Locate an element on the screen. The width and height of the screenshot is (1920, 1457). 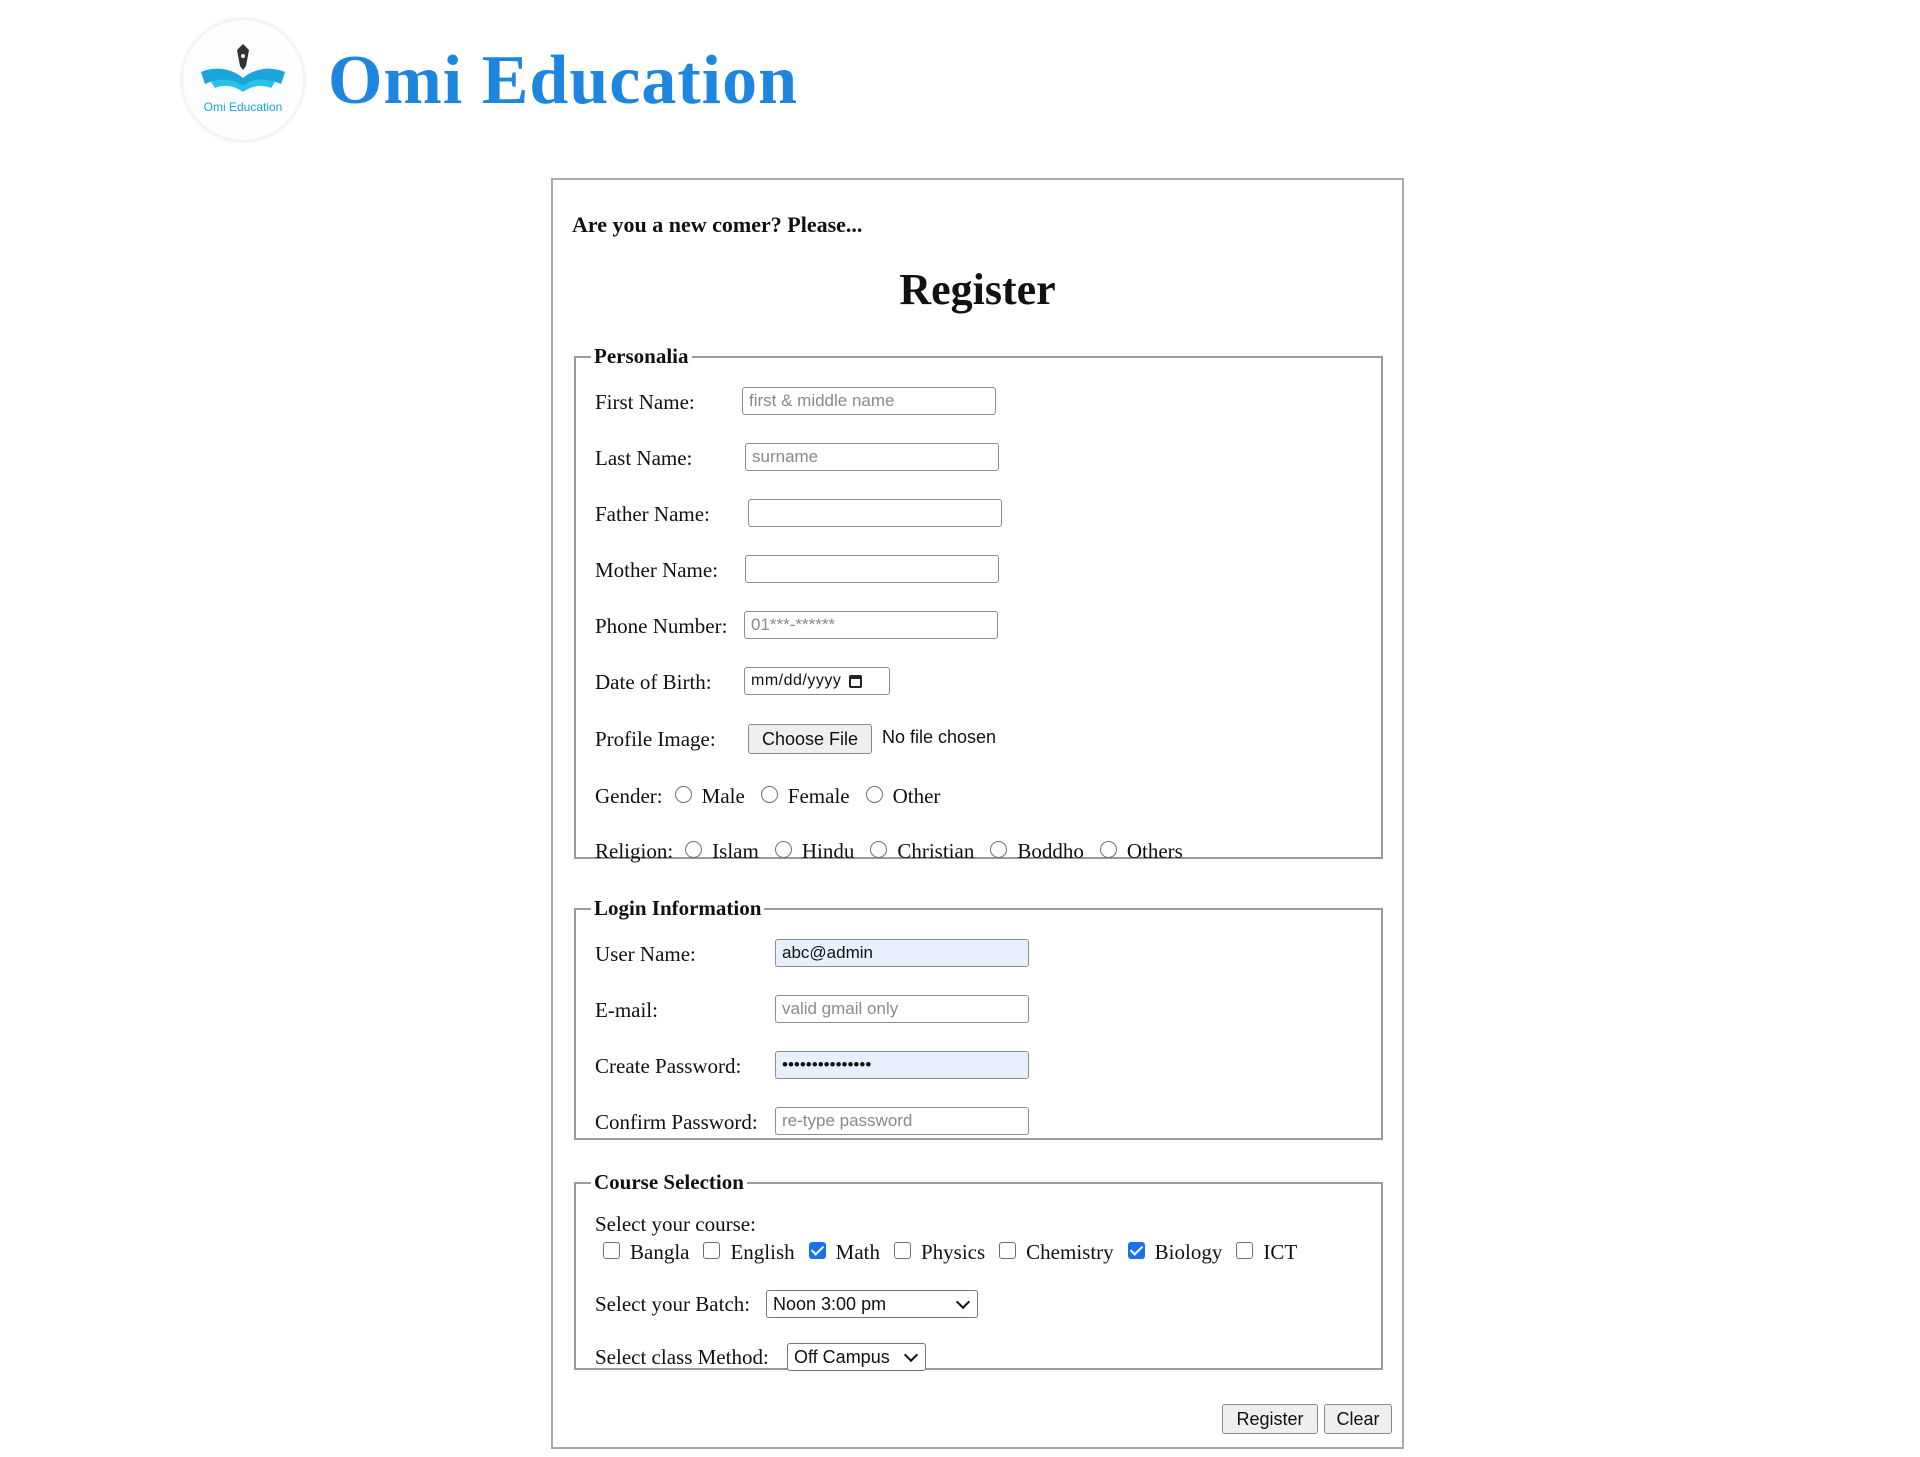
phone-placeholder: 01***-****** is located at coordinates (793, 624).